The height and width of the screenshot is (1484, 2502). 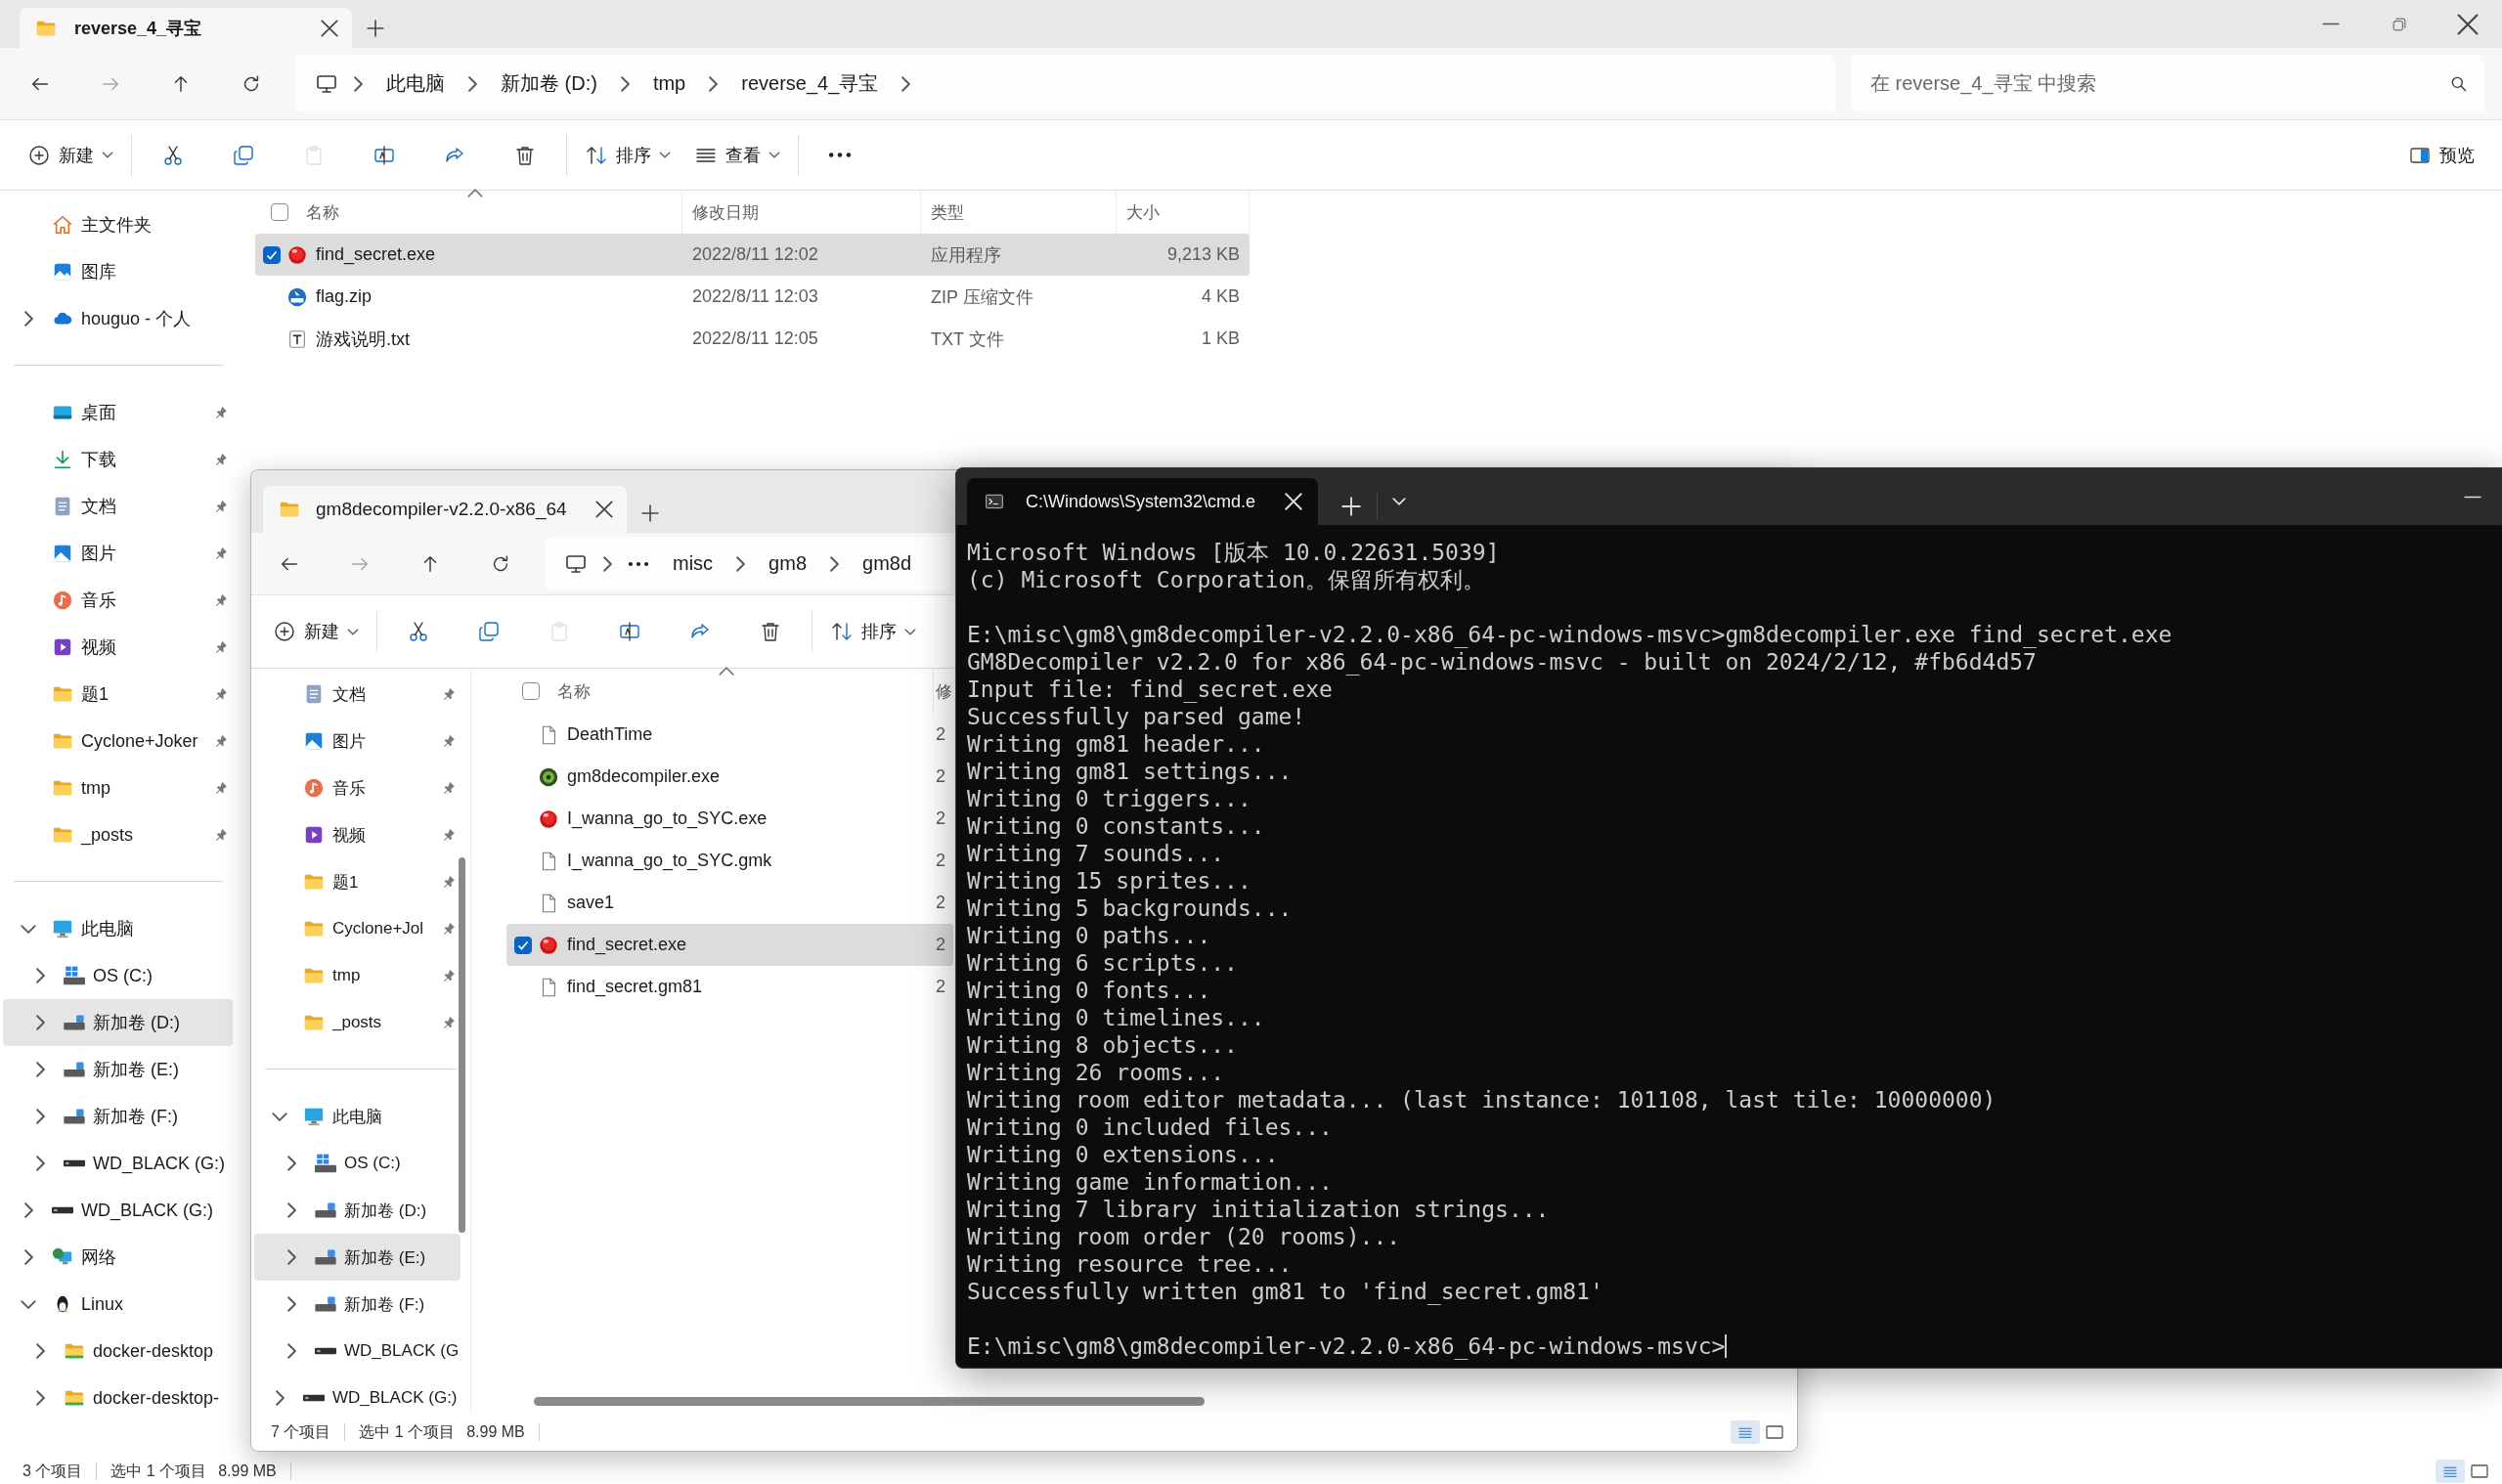 I want to click on file-row: flag.zip 2022/8/11 12:03 ZIP 压缩文件 4 KB, so click(x=753, y=297).